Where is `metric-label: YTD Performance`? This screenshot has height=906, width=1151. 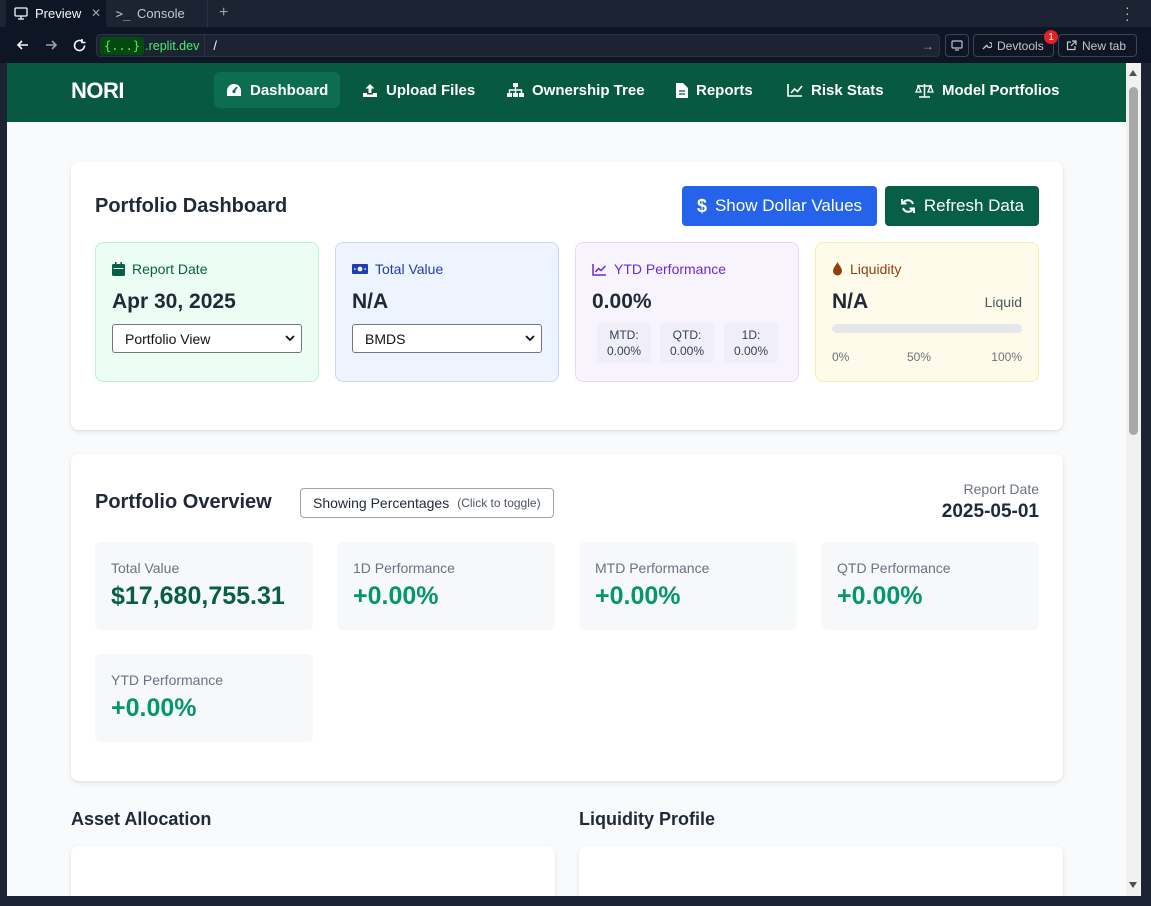 metric-label: YTD Performance is located at coordinates (167, 680).